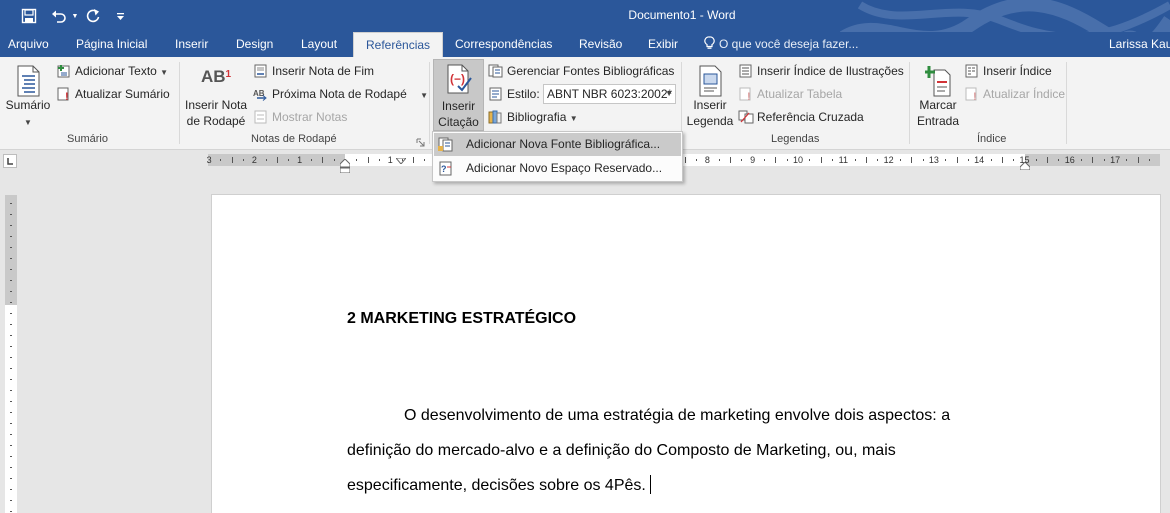 Image resolution: width=1170 pixels, height=513 pixels. I want to click on estilo-select: ABNT NBR 6023:2002* ▼, so click(609, 94).